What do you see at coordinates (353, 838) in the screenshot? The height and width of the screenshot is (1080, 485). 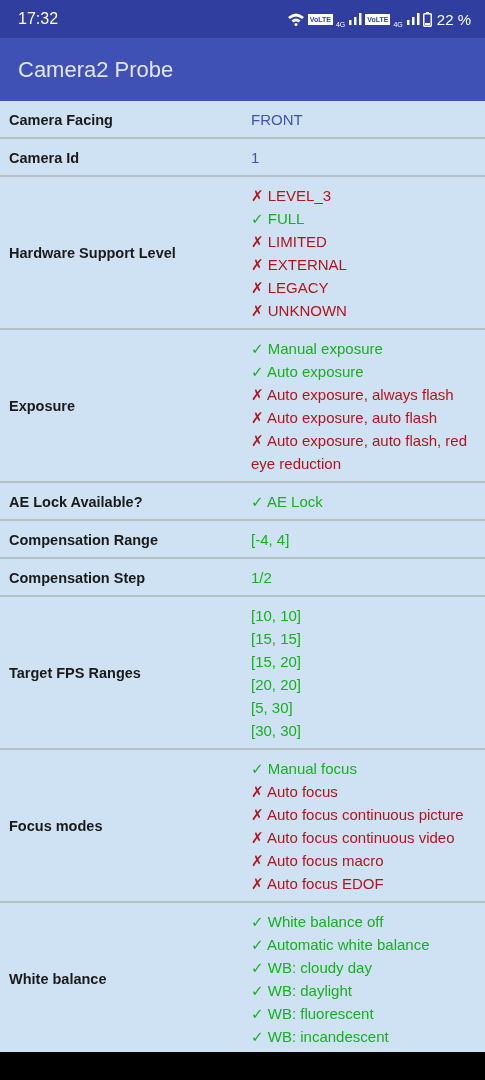 I see `property-value: ✗ Auto focus continuous video` at bounding box center [353, 838].